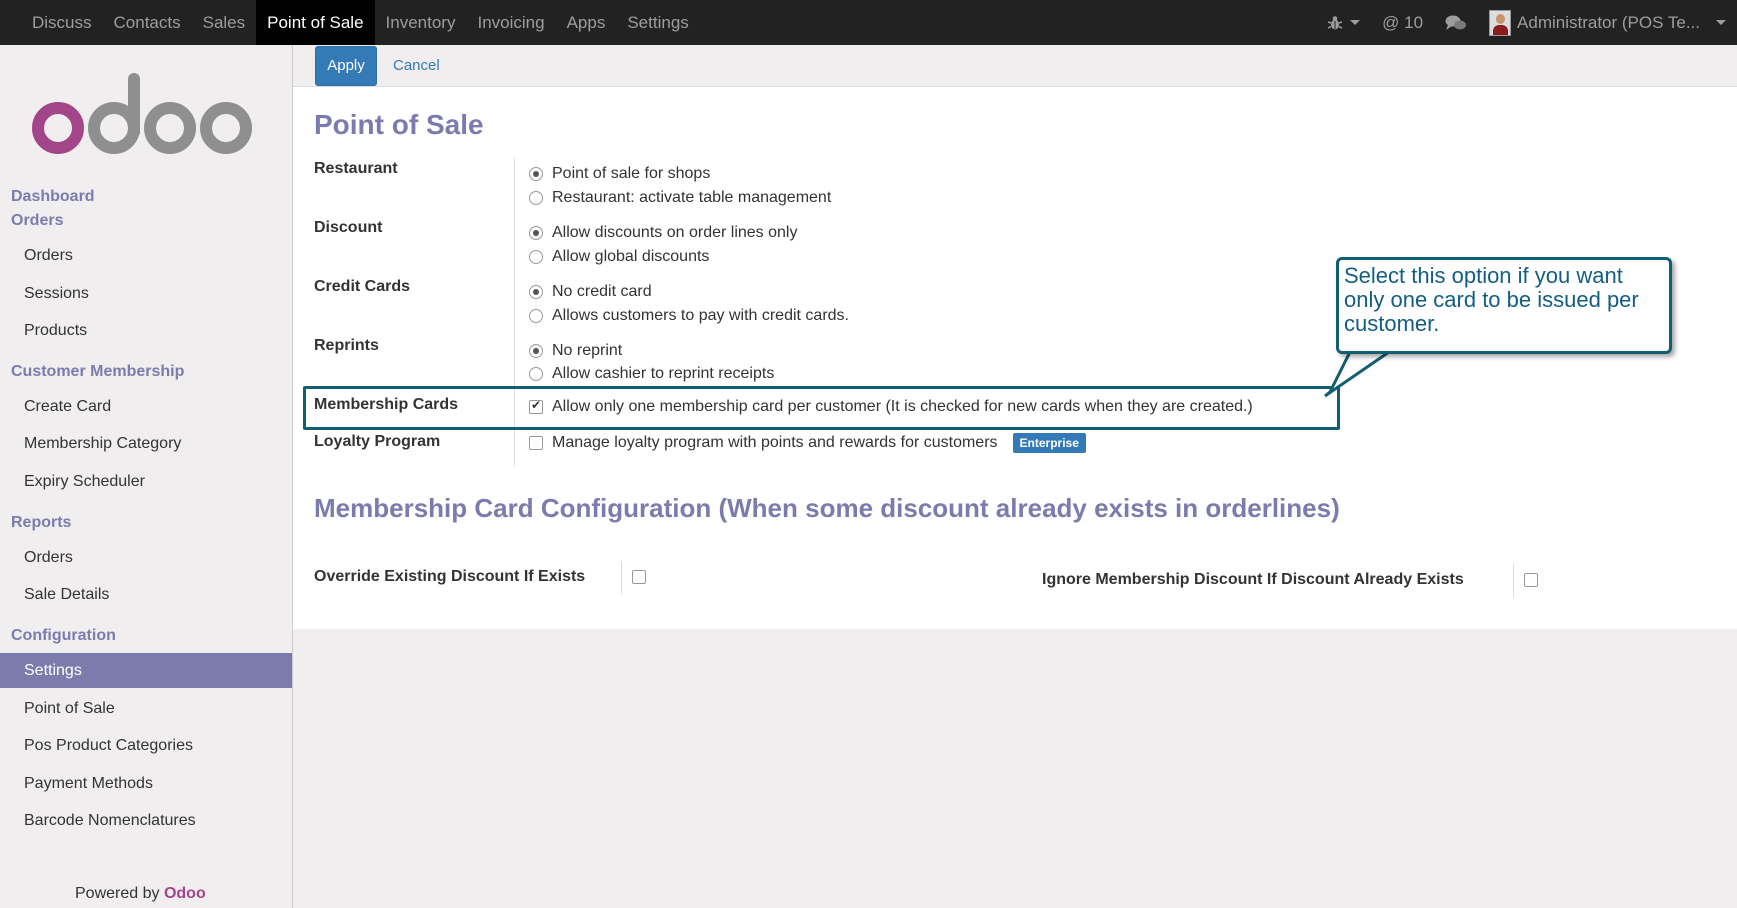  I want to click on sidebar-section-reports: Reports, so click(41, 523).